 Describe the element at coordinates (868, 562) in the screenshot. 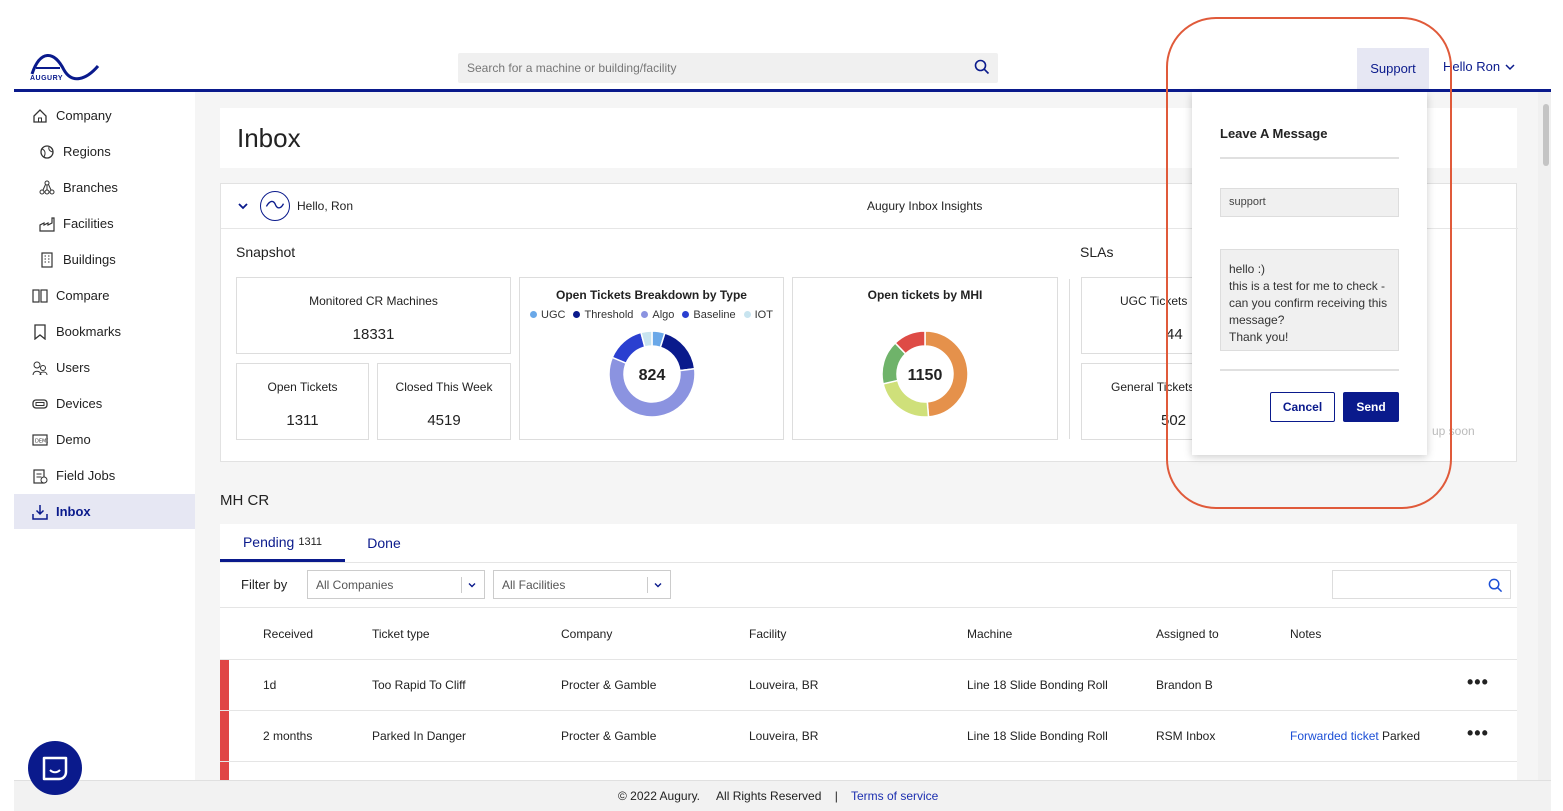

I see `tabs-divider` at that location.